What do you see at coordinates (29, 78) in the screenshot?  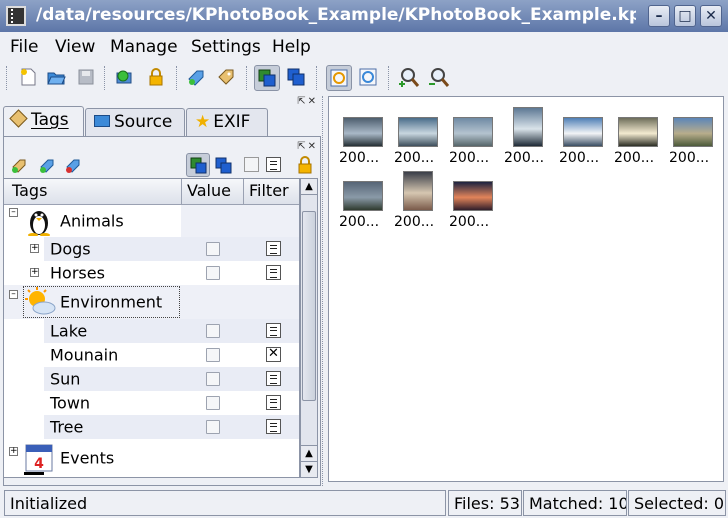 I see `new-file-icon` at bounding box center [29, 78].